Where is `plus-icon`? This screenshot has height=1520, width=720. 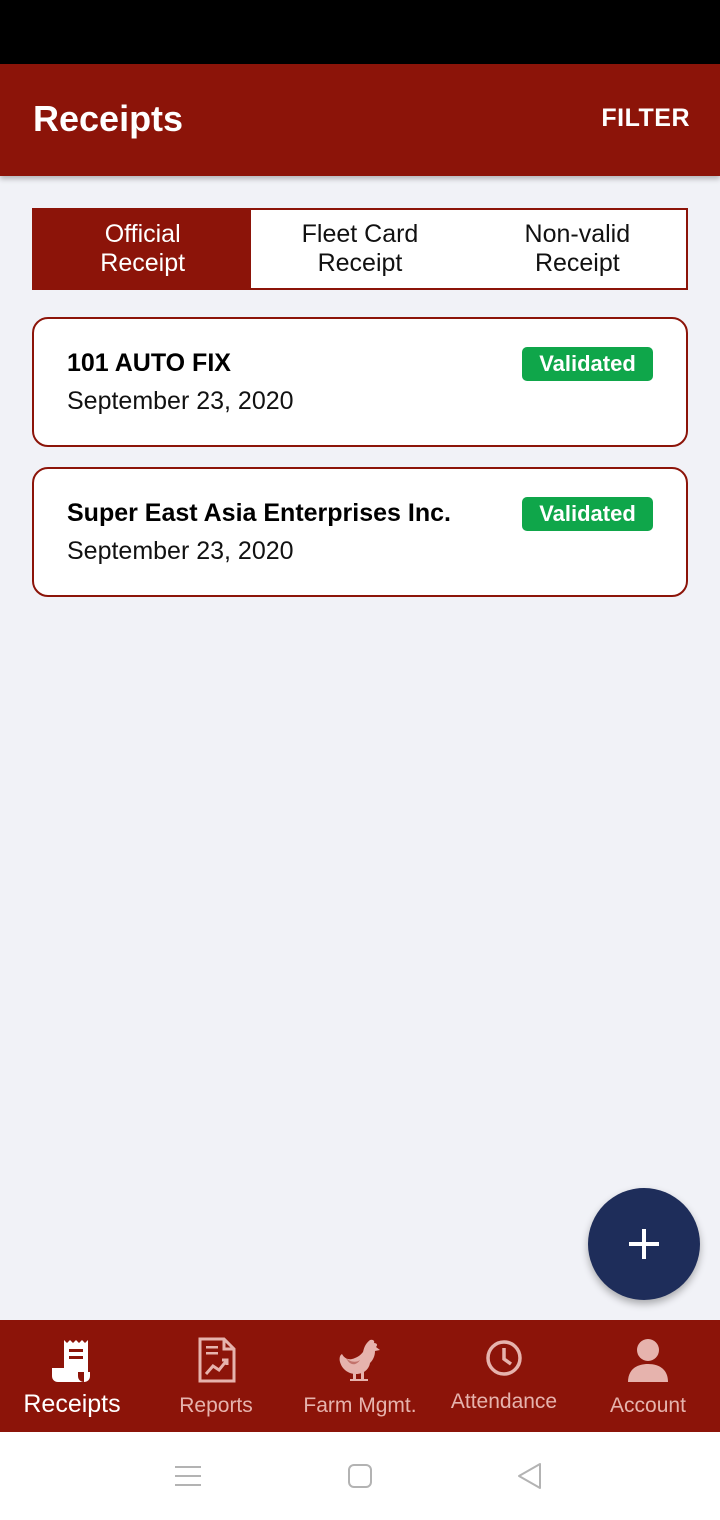
plus-icon is located at coordinates (644, 1244).